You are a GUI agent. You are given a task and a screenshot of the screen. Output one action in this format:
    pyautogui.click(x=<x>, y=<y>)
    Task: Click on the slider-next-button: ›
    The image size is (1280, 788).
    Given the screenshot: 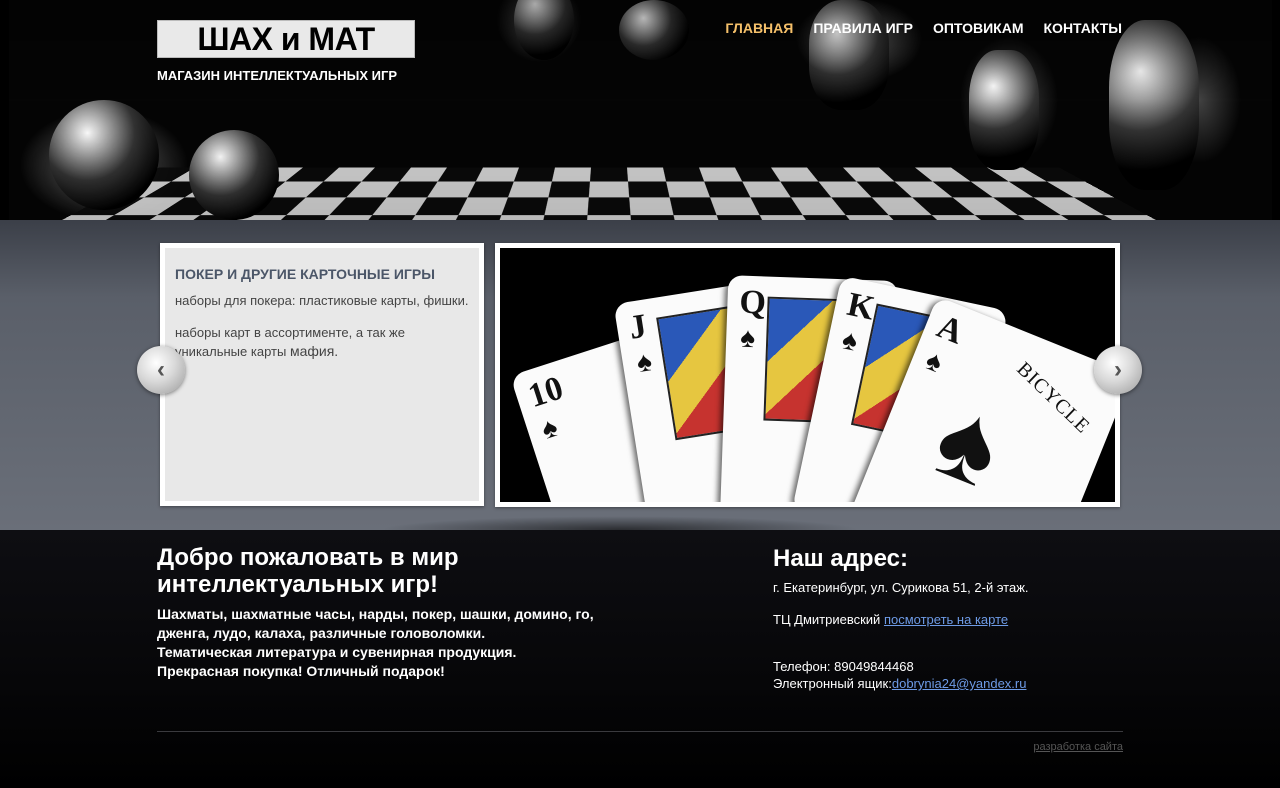 What is the action you would take?
    pyautogui.click(x=1118, y=370)
    